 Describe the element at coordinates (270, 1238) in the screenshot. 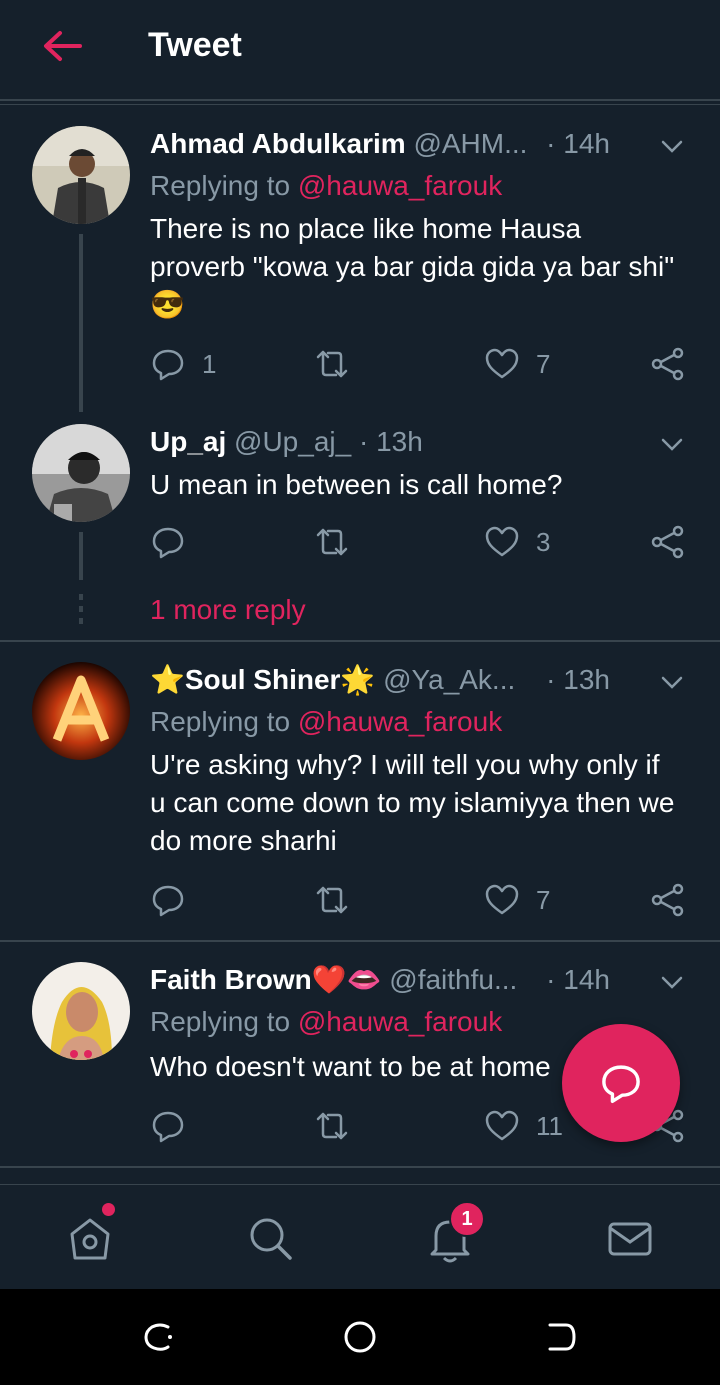

I see `search-icon` at that location.